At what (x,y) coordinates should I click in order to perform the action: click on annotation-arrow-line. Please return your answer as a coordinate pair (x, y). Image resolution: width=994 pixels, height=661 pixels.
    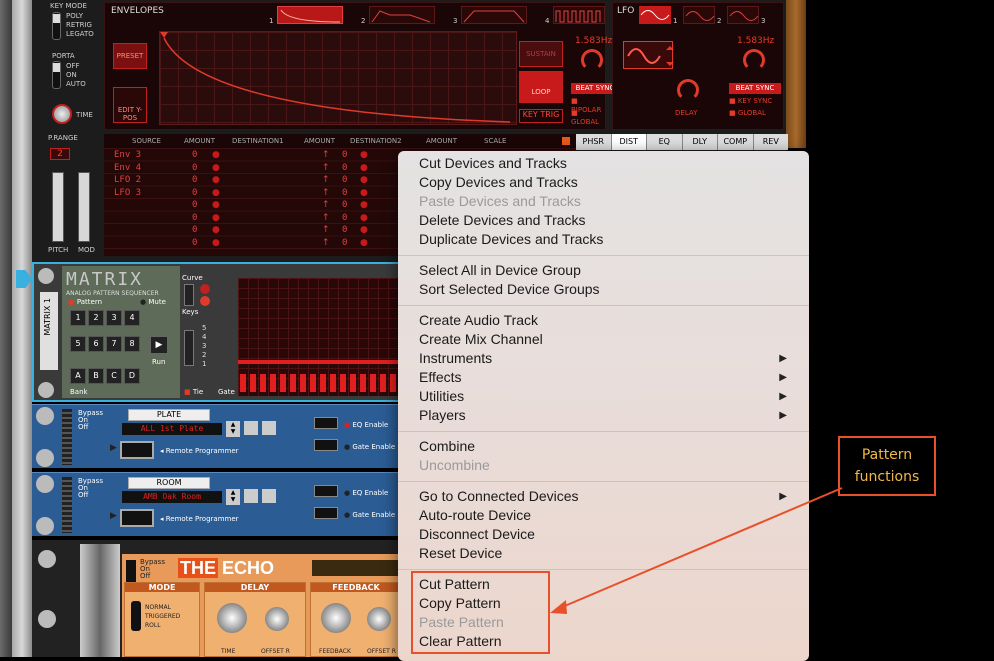
    Looking at the image, I should click on (701, 548).